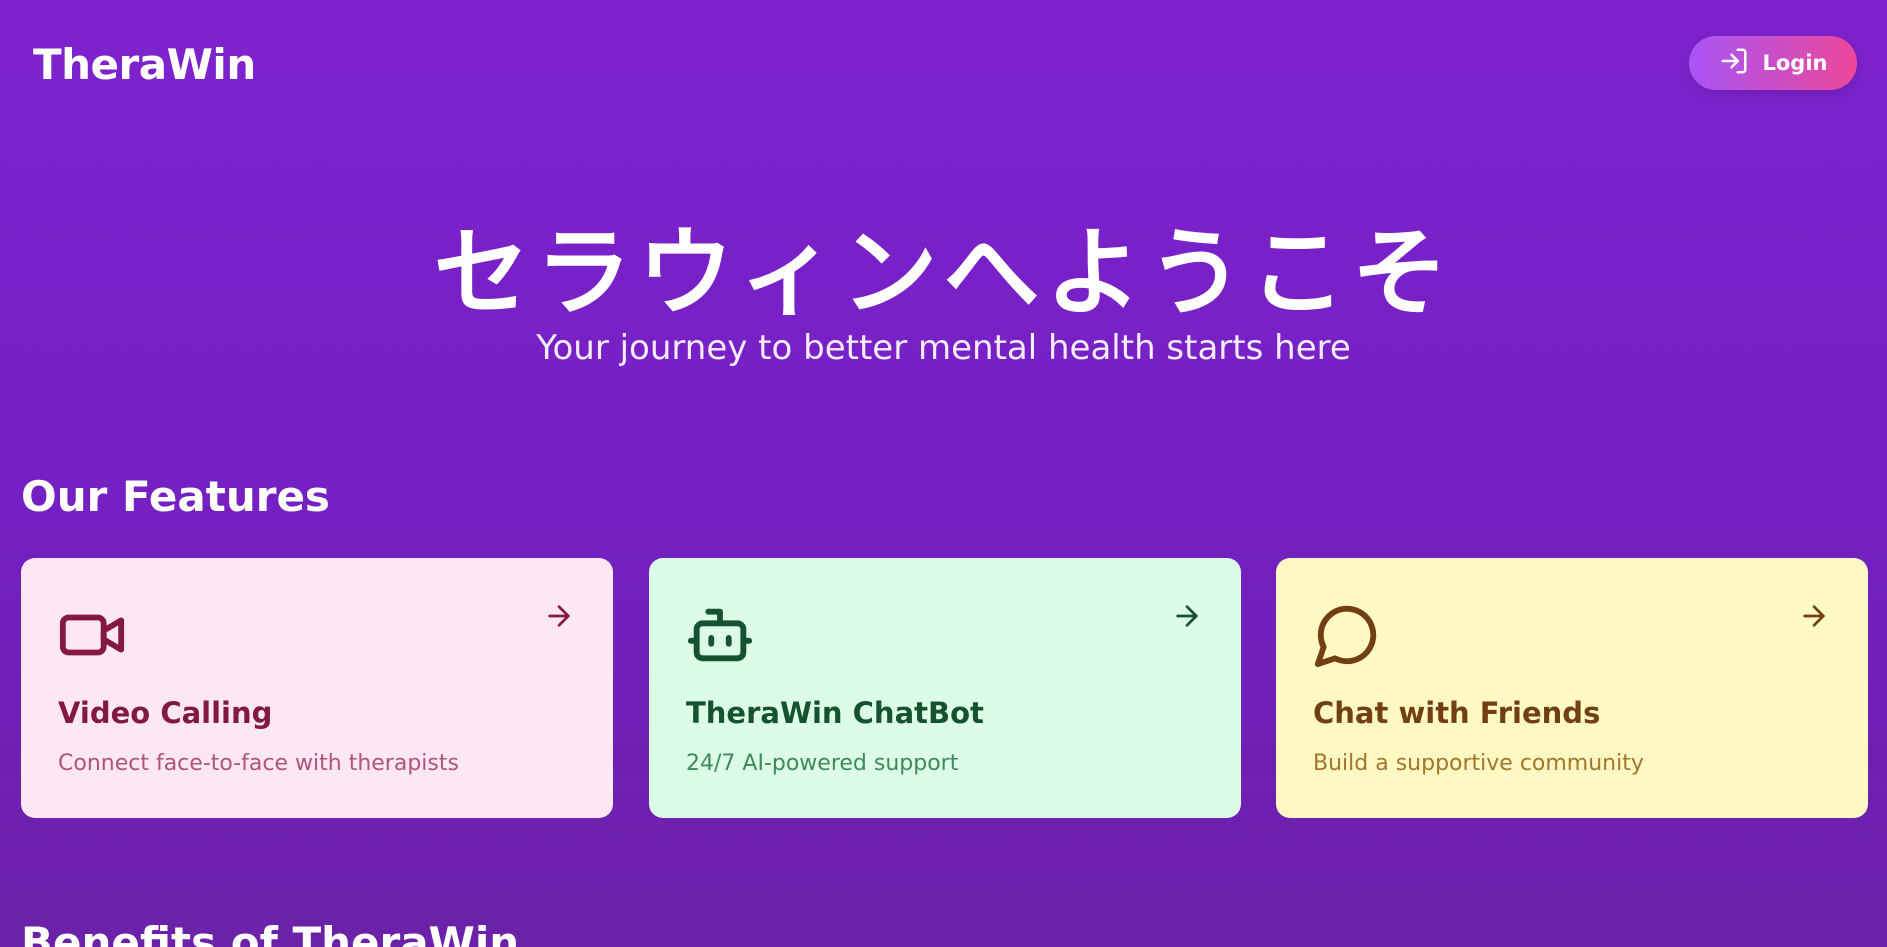 The width and height of the screenshot is (1887, 947). I want to click on feature-card-chatbot: TheraWin ChatBot 24/7 AI-powered support, so click(945, 688).